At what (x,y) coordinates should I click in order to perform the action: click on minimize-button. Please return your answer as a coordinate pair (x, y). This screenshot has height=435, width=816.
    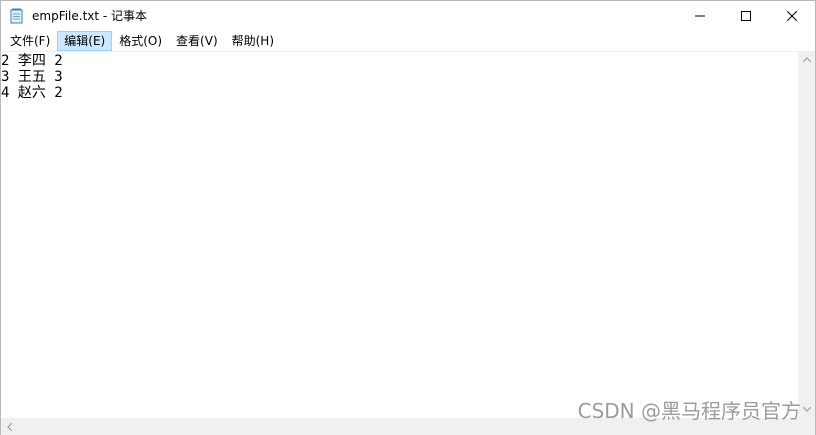
    Looking at the image, I should click on (700, 16).